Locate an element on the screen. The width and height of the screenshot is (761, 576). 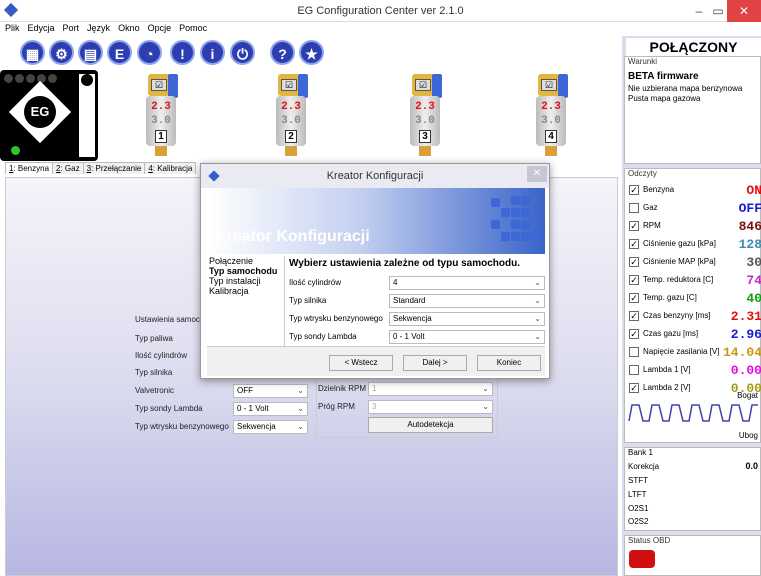
odczyt-label: Czas benzyny [ms] is located at coordinates (677, 315).